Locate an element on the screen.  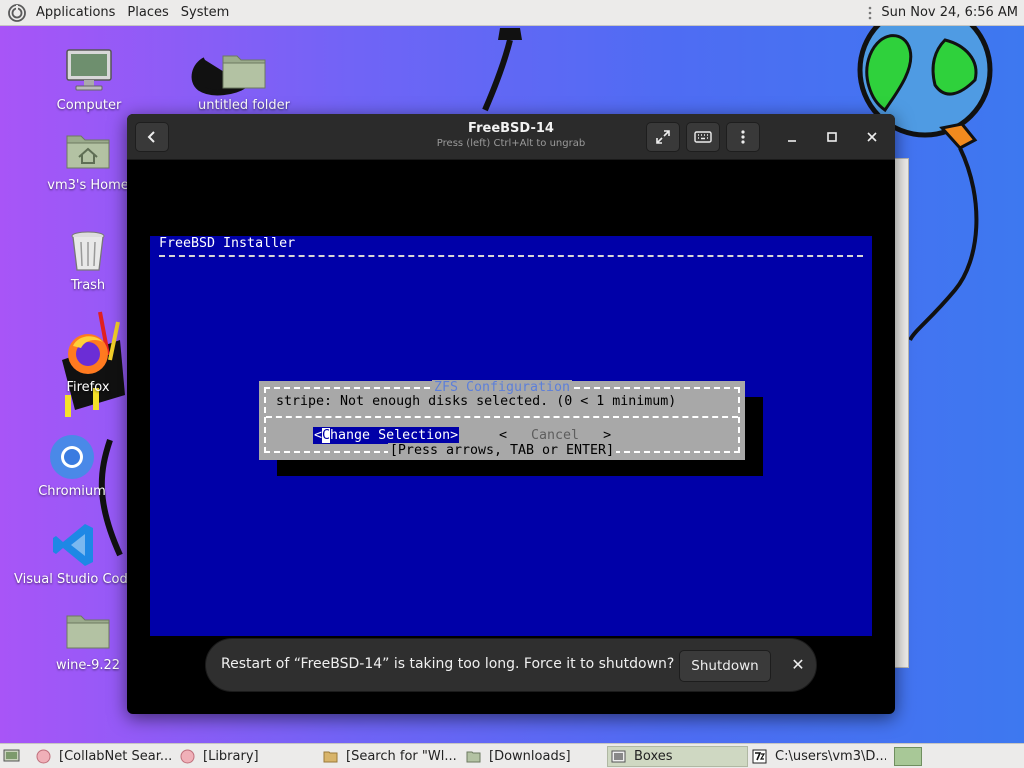
minimize-button is located at coordinates (792, 137).